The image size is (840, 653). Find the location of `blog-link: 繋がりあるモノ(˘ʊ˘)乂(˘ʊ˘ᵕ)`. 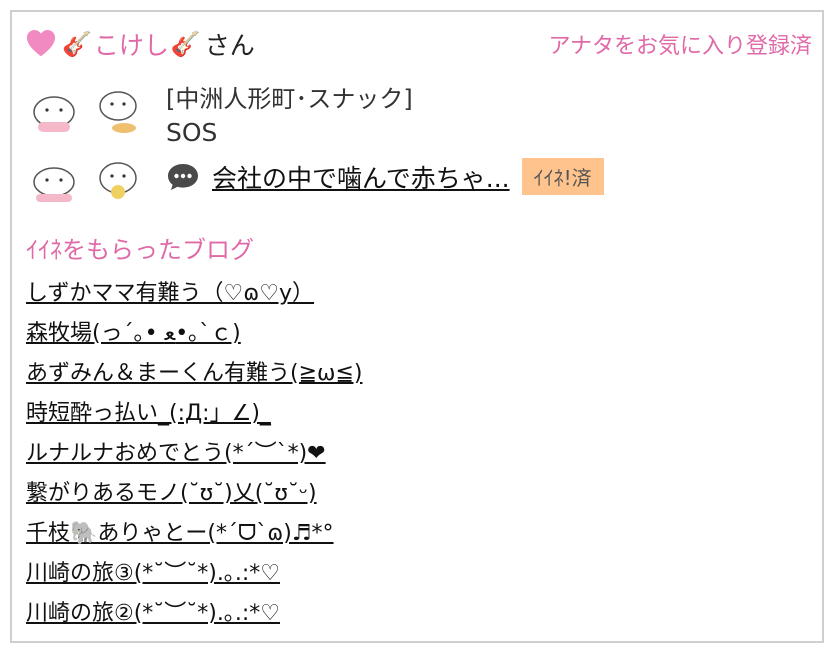

blog-link: 繋がりあるモノ(˘ʊ˘)乂(˘ʊ˘ᵕ) is located at coordinates (171, 493).